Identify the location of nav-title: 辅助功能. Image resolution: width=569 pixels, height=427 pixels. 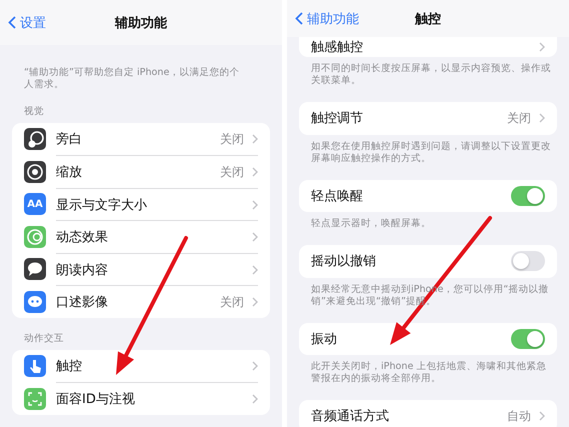
(141, 23).